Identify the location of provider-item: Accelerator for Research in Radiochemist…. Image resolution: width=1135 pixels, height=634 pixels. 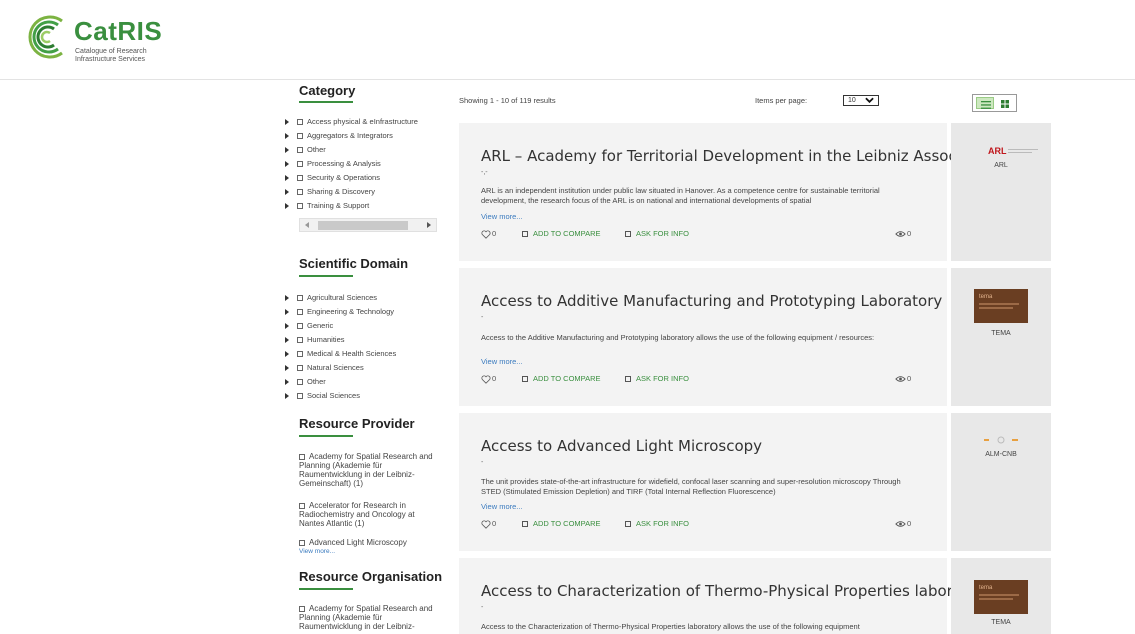
(369, 514).